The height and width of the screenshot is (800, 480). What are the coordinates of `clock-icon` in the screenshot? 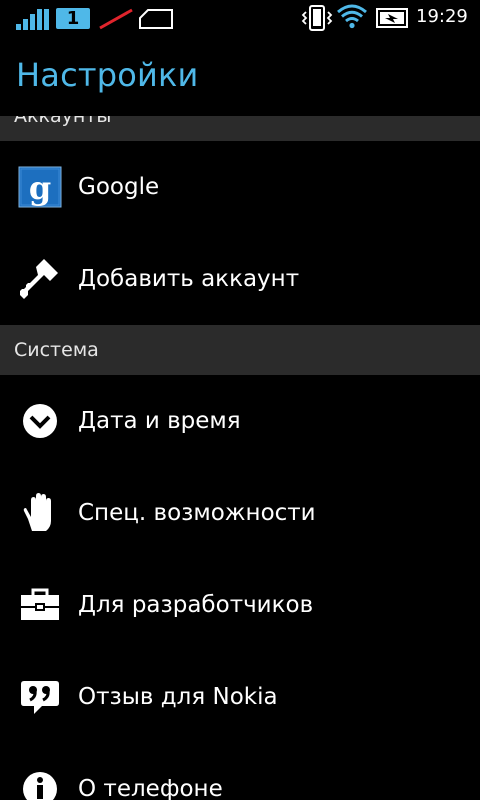 It's located at (40, 421).